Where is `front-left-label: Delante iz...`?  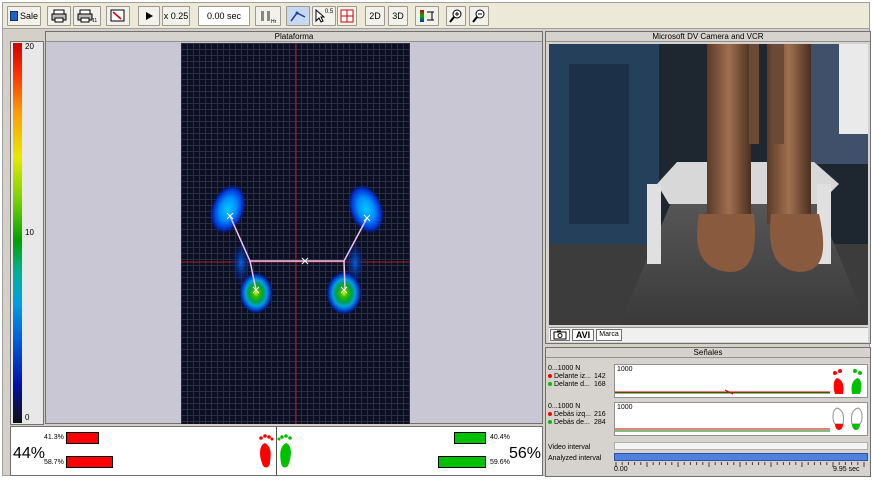
front-left-label: Delante iz... is located at coordinates (572, 376).